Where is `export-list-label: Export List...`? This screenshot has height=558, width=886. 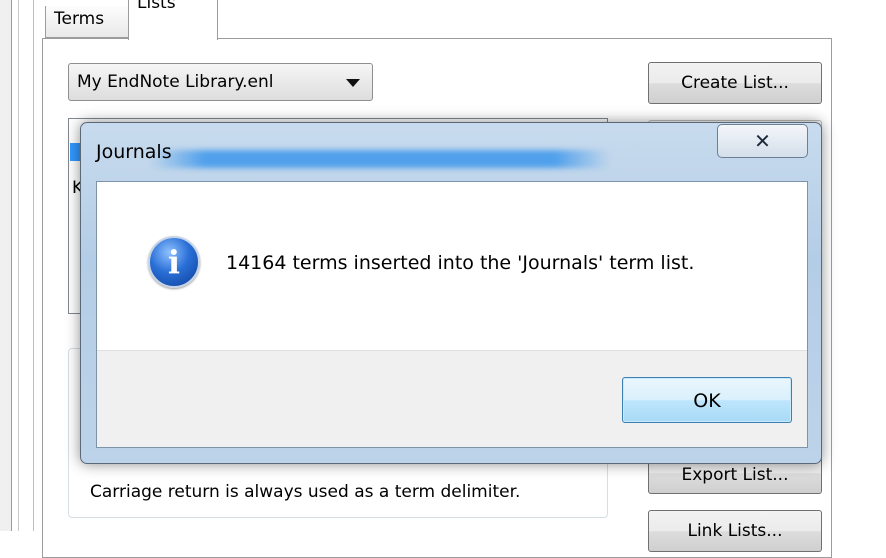 export-list-label: Export List... is located at coordinates (735, 475).